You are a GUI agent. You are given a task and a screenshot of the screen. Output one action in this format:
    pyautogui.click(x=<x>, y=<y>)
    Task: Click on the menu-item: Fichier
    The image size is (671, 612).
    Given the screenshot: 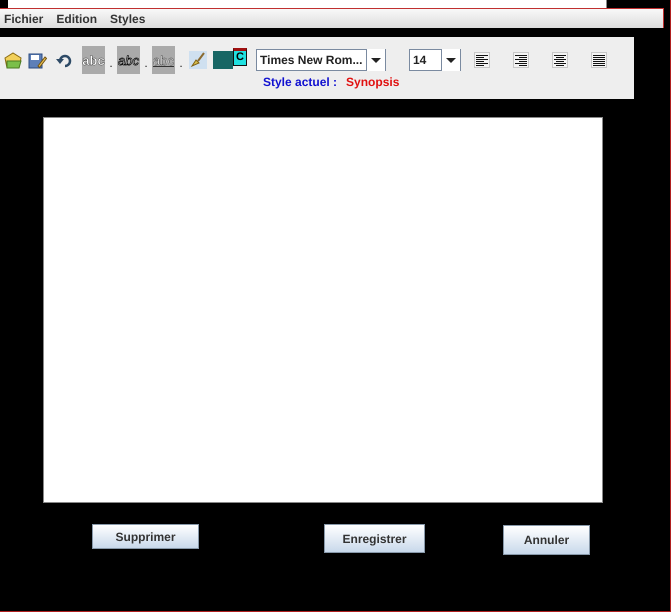 What is the action you would take?
    pyautogui.click(x=24, y=19)
    